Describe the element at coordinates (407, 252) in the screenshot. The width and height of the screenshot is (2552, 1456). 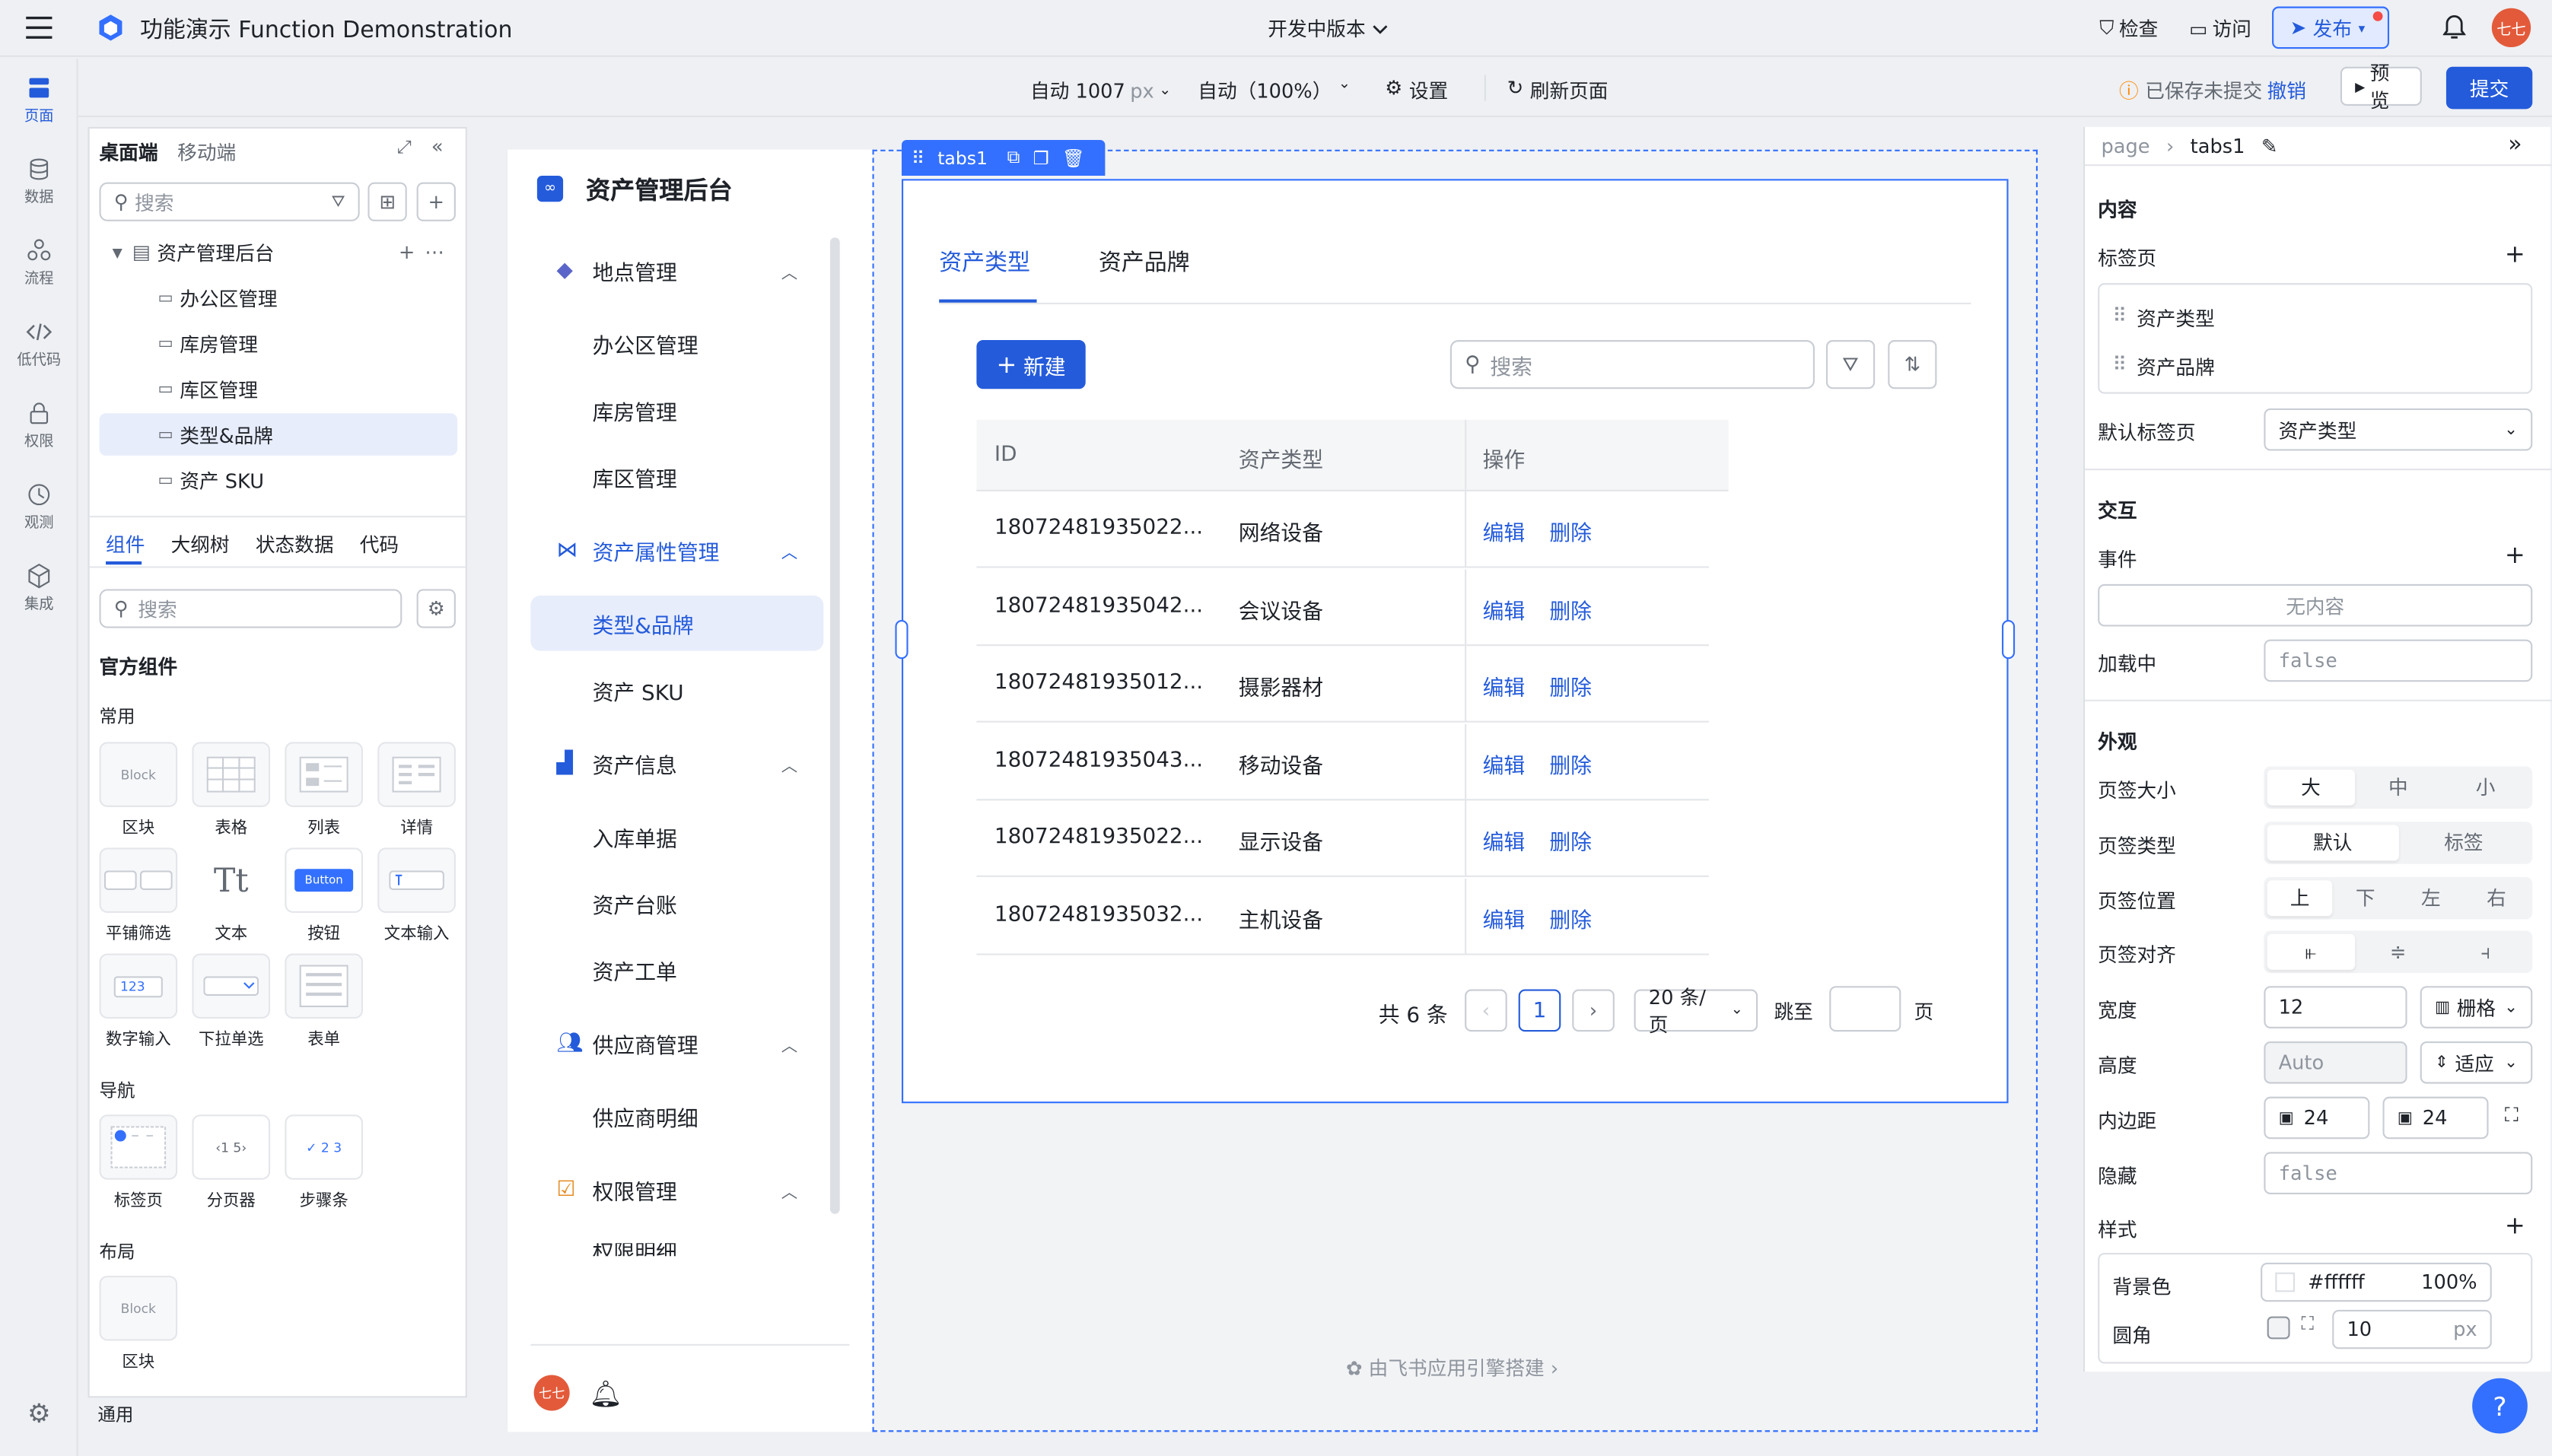
I see `plus-icon: +` at that location.